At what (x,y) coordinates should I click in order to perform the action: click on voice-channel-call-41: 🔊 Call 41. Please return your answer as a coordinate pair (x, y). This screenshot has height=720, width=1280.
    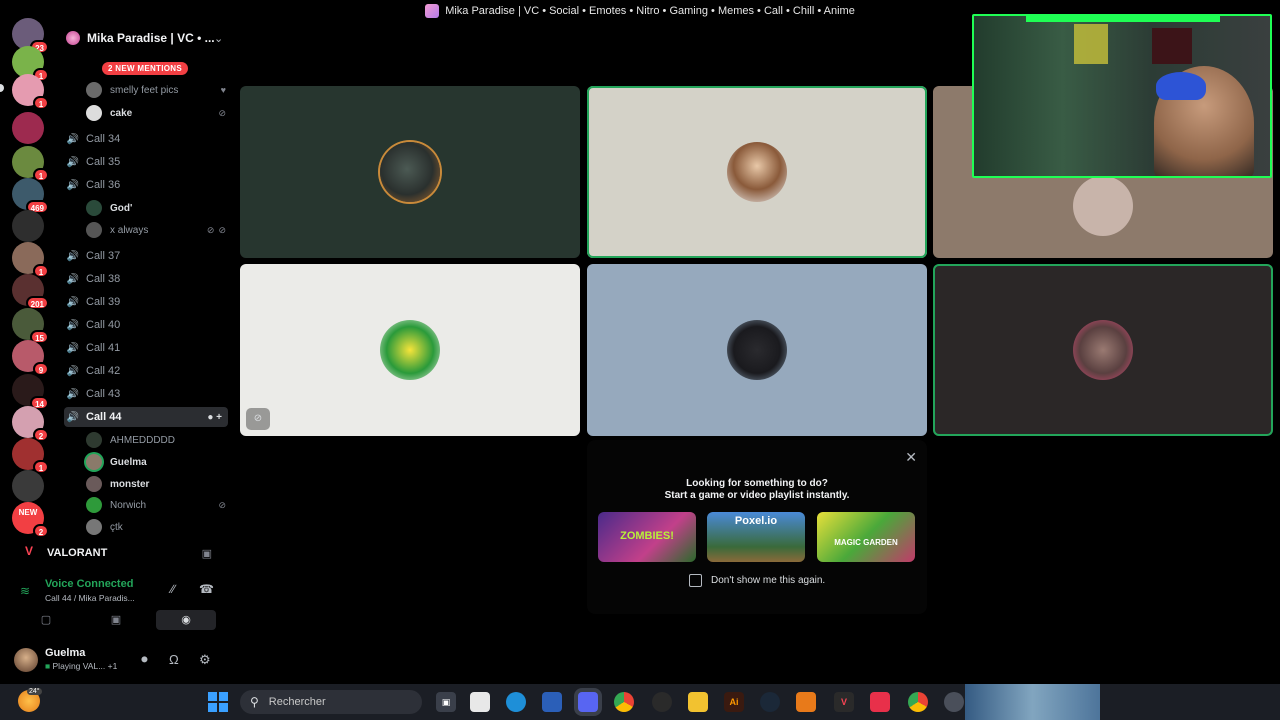
    Looking at the image, I should click on (146, 348).